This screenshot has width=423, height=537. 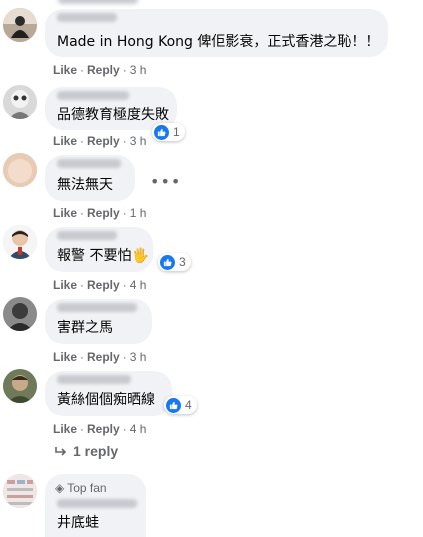 I want to click on view-replies-link: 1 reply, so click(x=86, y=451).